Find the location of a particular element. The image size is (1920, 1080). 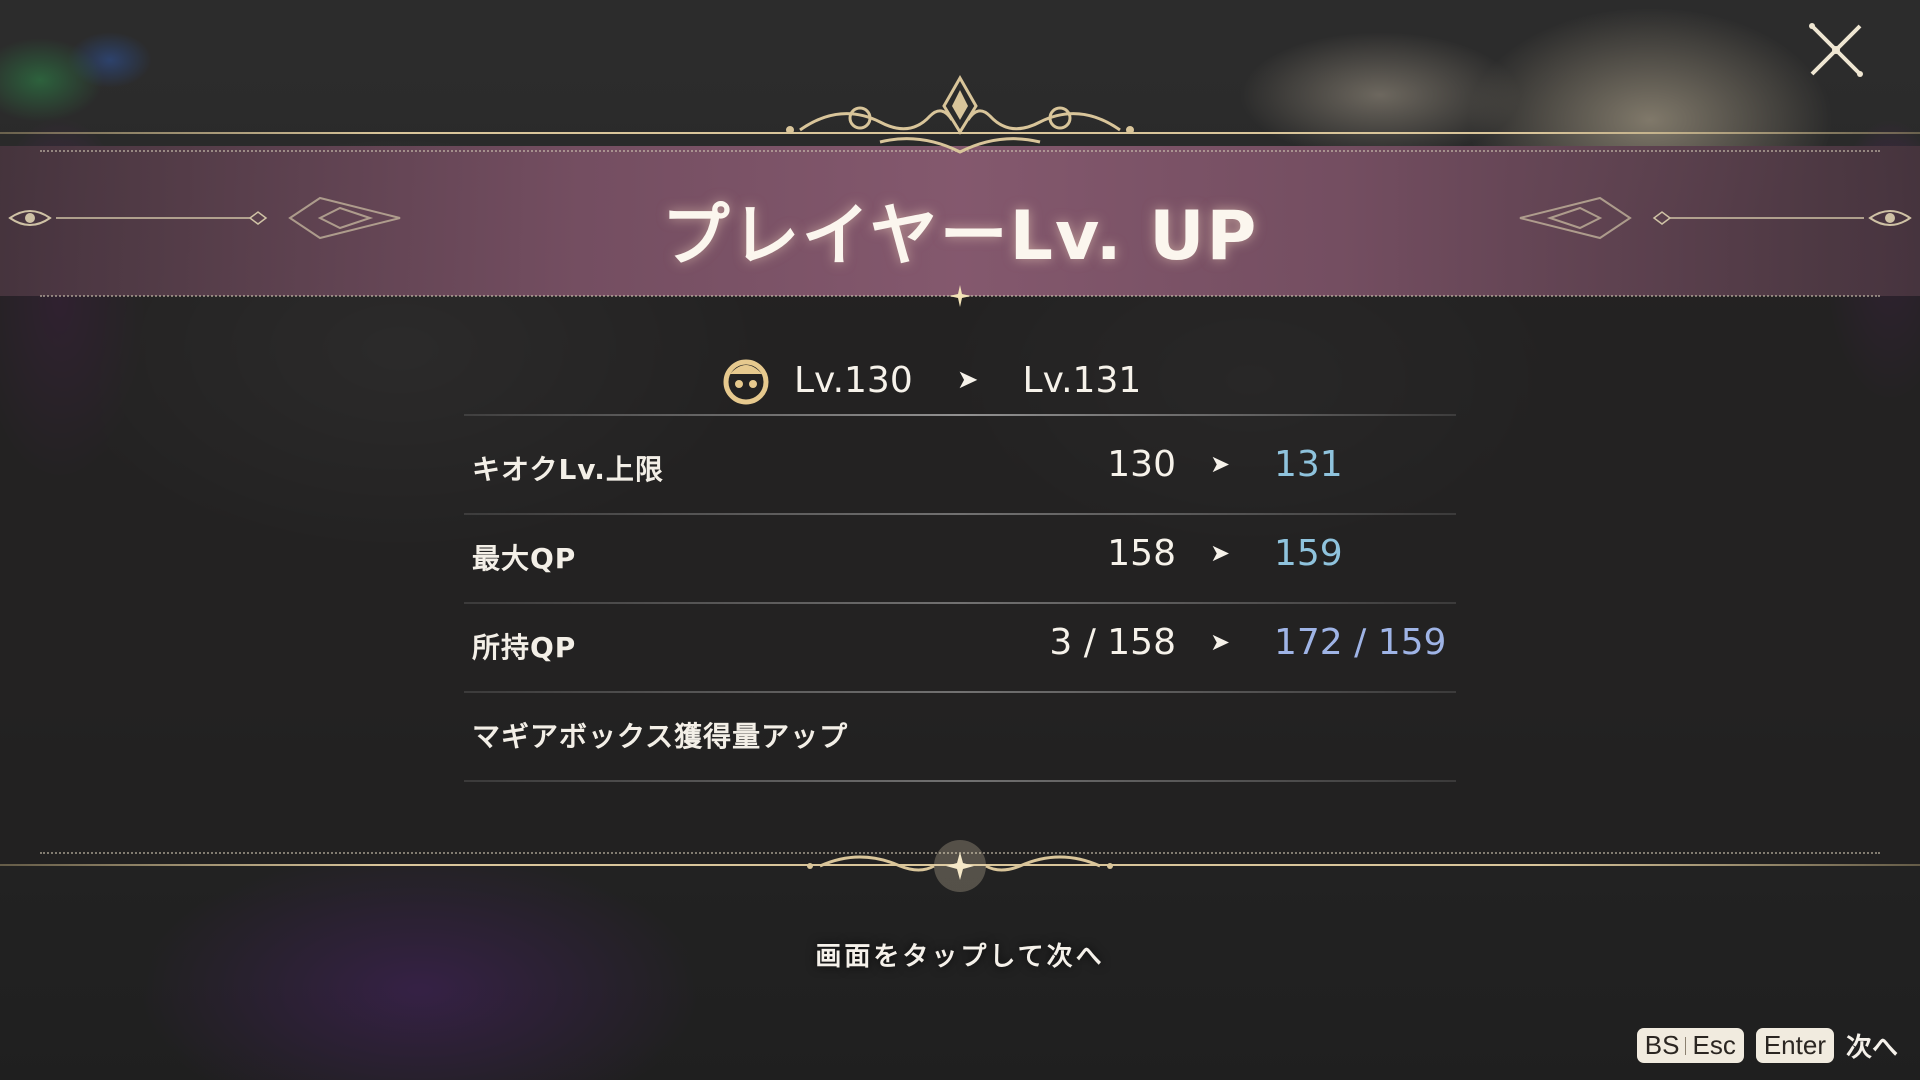

stat-new-value: 159 is located at coordinates (1308, 553).